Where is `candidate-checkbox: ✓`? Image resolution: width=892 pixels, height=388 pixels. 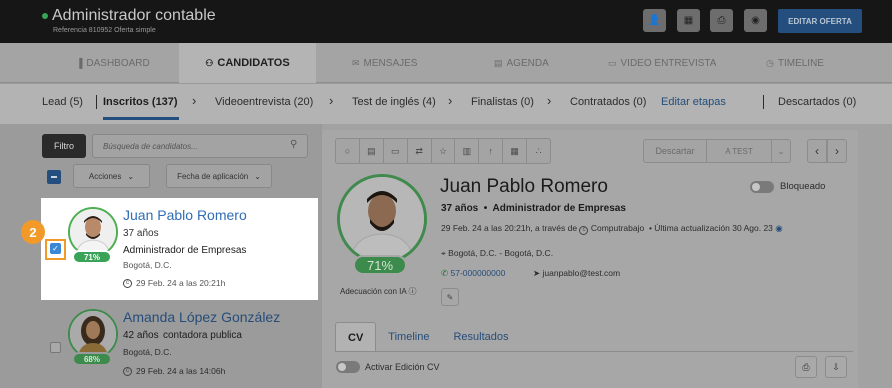
candidate-checkbox: ✓ is located at coordinates (55, 248).